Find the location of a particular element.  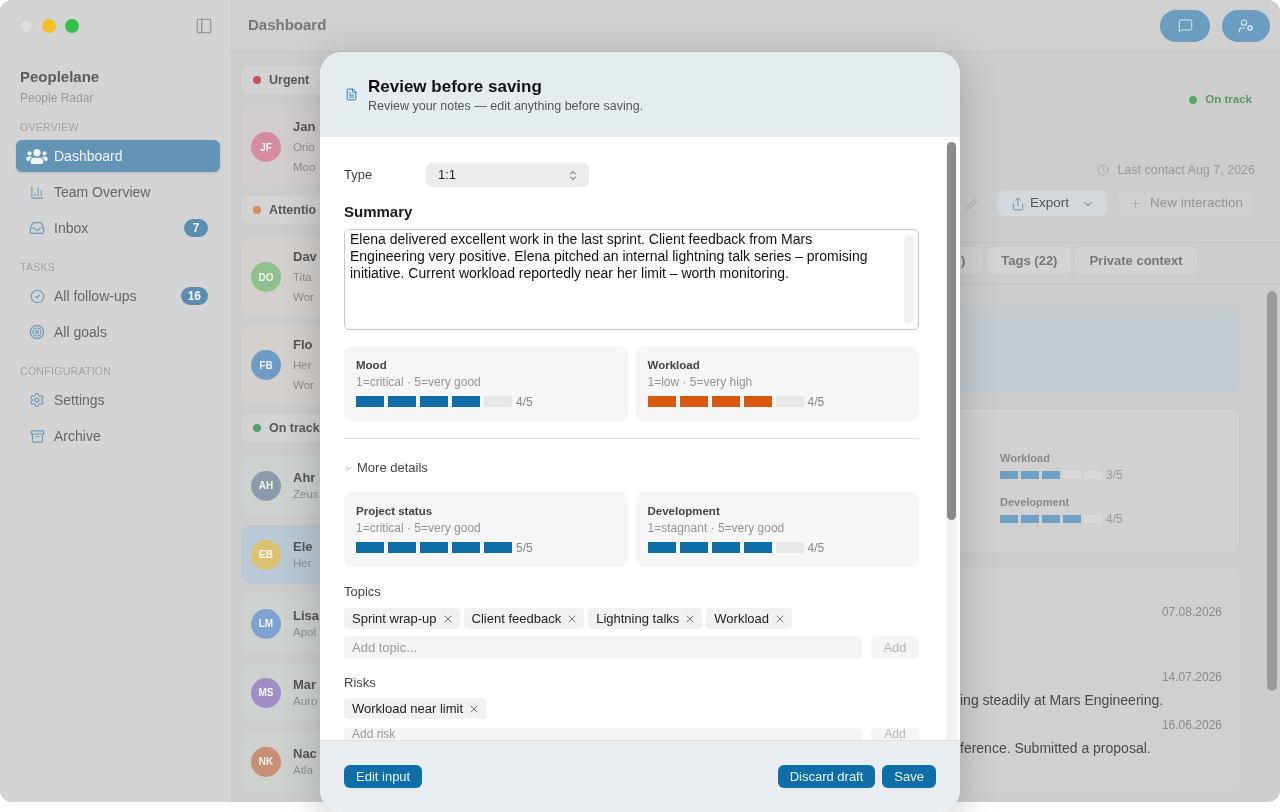

person-card: MS Mar Auro is located at coordinates (281, 692).